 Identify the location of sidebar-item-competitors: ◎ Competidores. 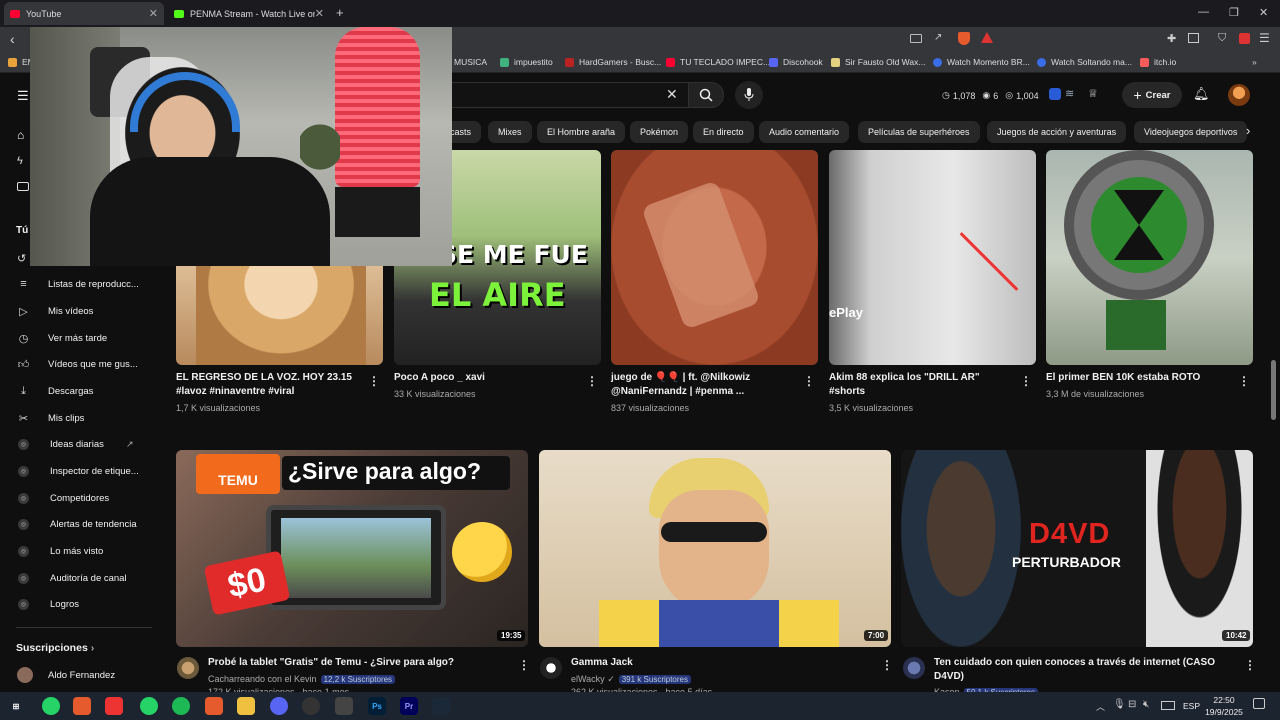
(80, 498).